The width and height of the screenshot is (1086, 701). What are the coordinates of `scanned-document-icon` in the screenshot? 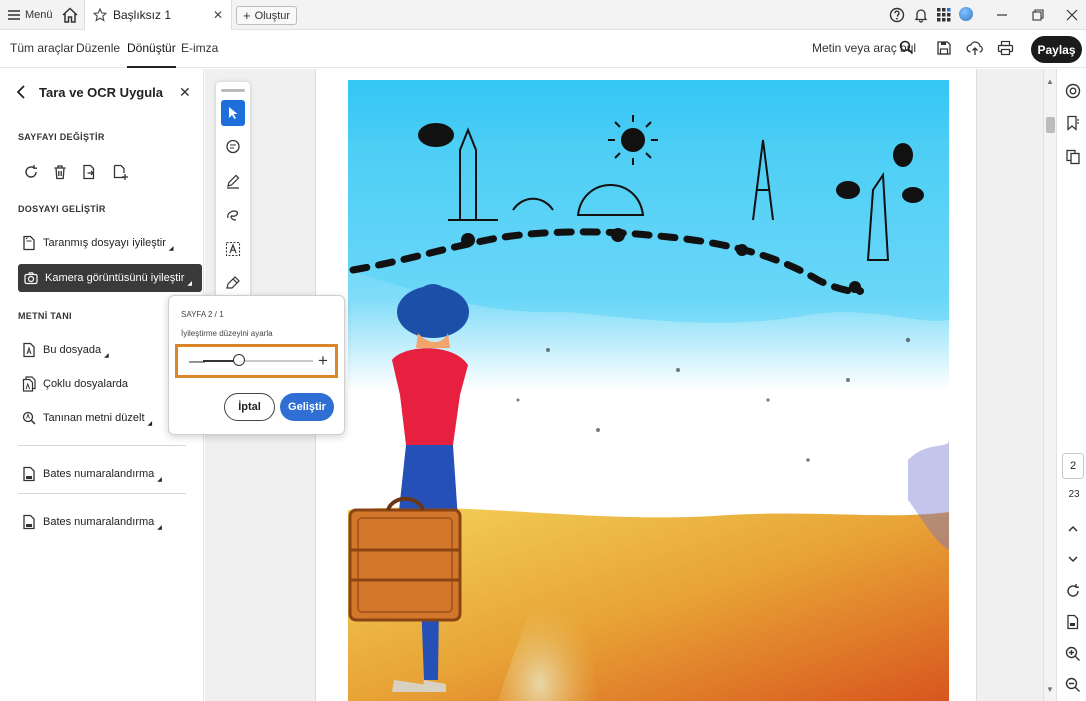 It's located at (29, 243).